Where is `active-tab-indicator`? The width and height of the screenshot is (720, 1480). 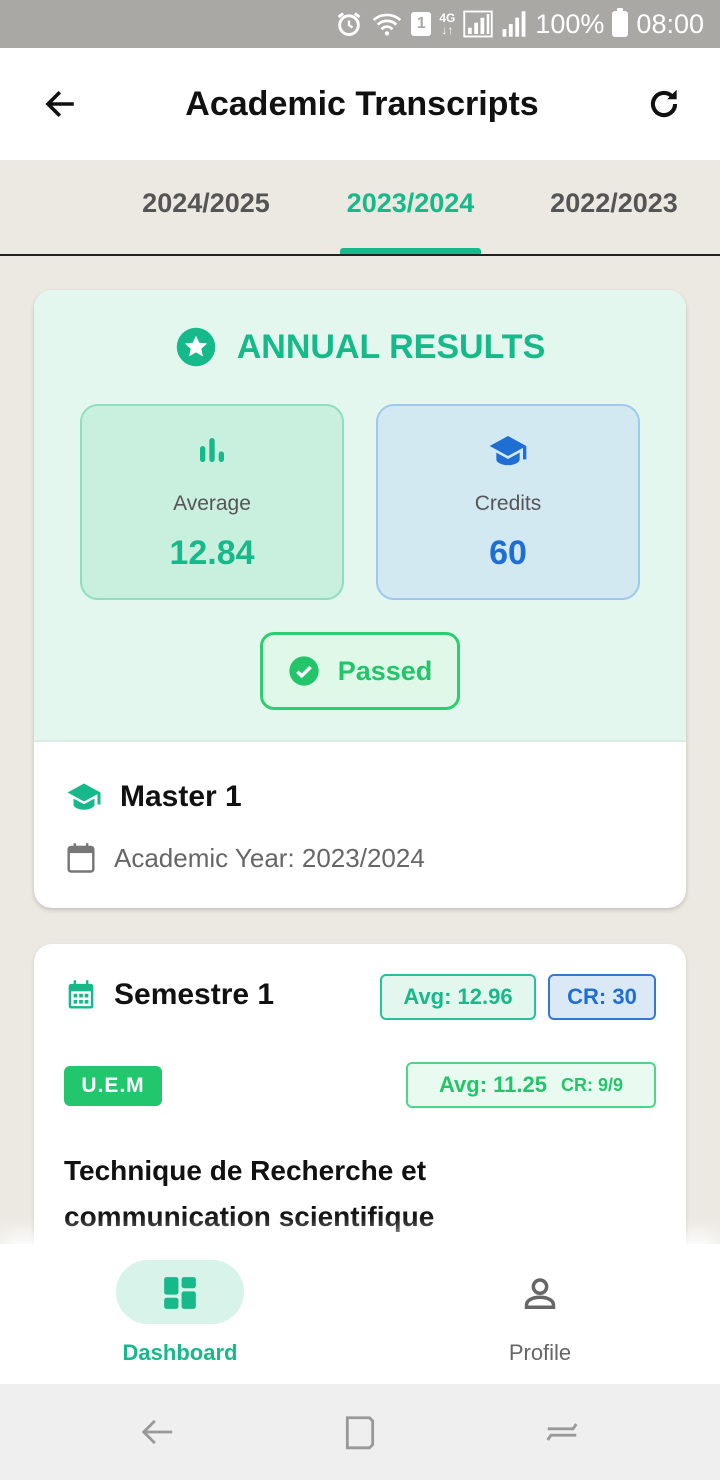 active-tab-indicator is located at coordinates (410, 251).